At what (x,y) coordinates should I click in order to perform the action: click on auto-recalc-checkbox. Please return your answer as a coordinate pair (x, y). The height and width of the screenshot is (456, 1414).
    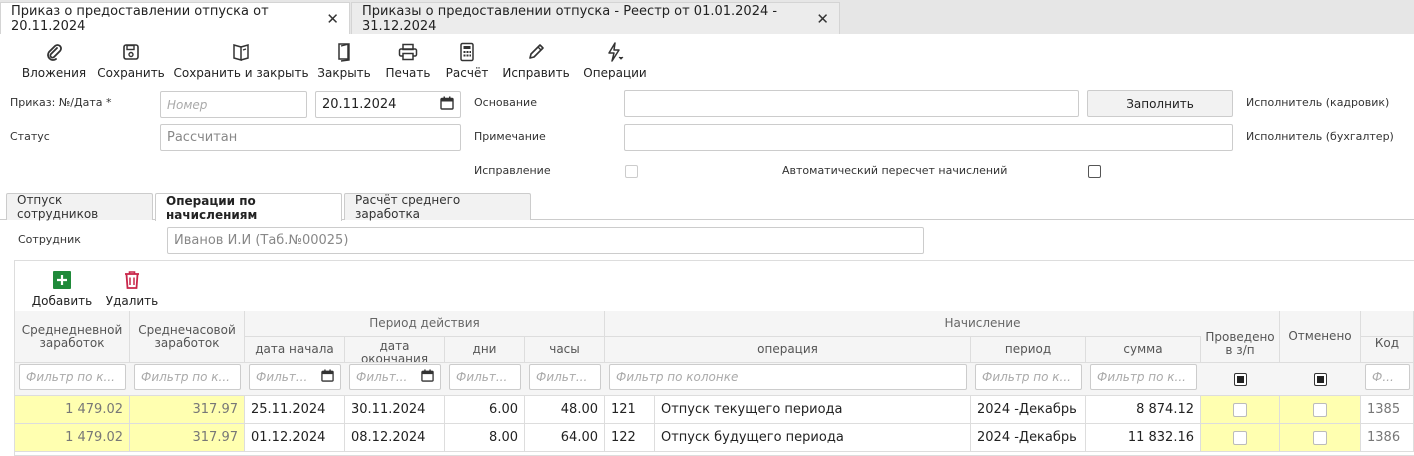
    Looking at the image, I should click on (1094, 171).